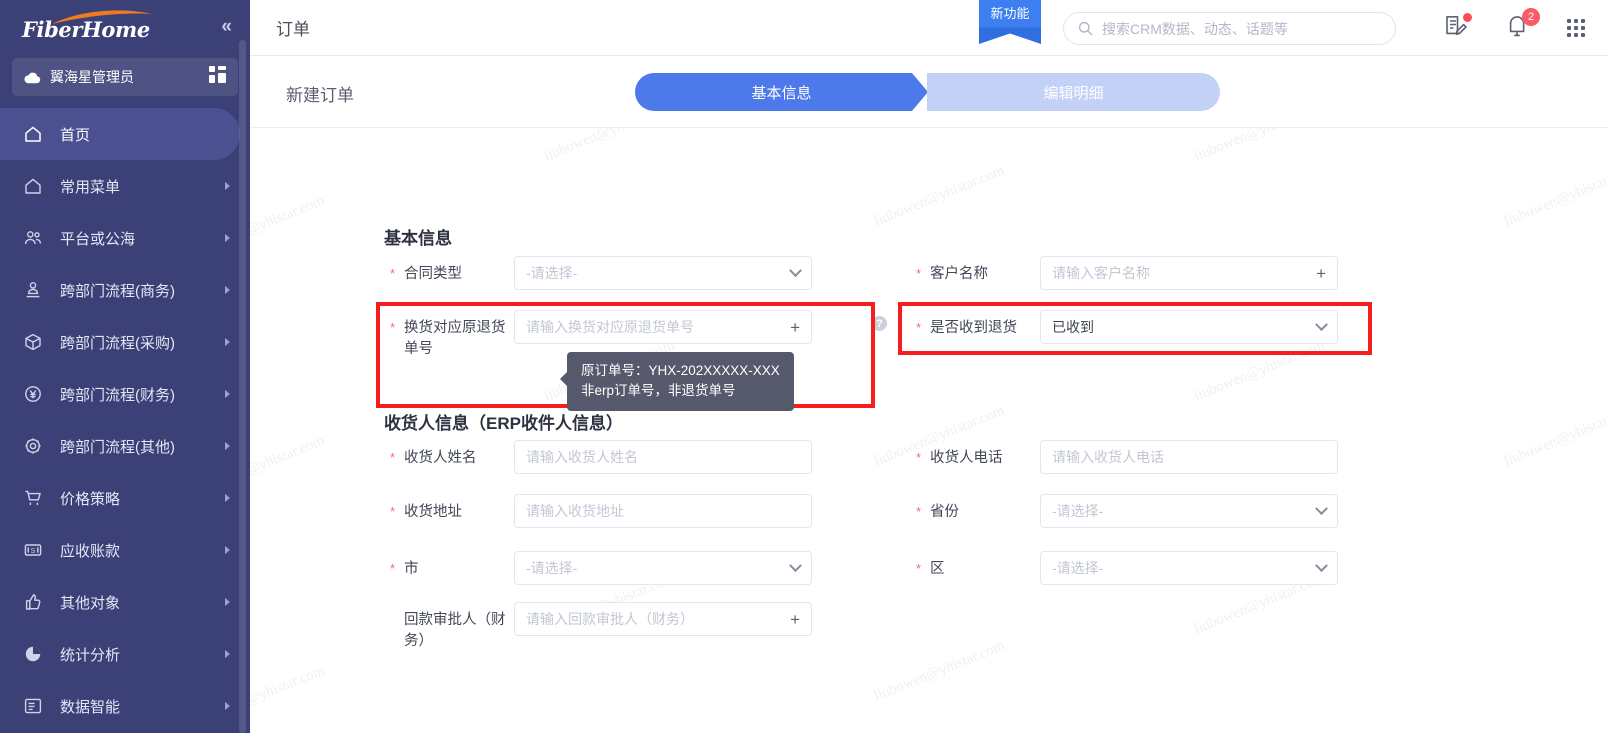  I want to click on gear-icon, so click(33, 446).